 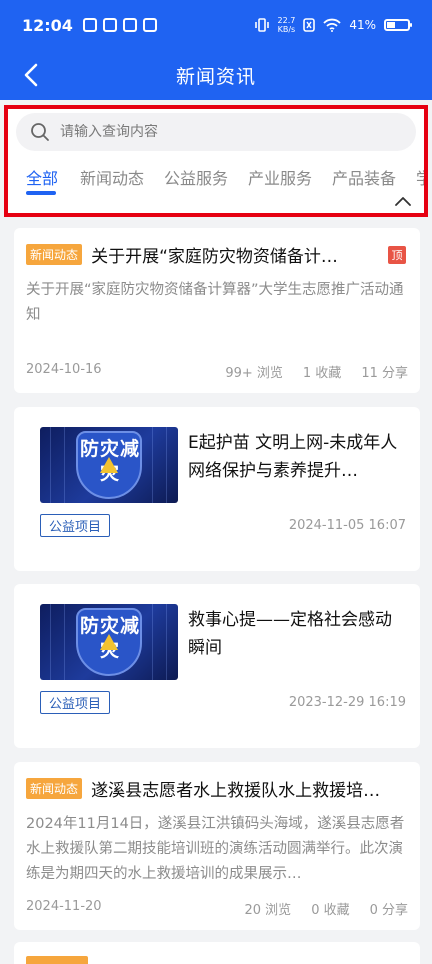 I want to click on search-bar, so click(x=216, y=132).